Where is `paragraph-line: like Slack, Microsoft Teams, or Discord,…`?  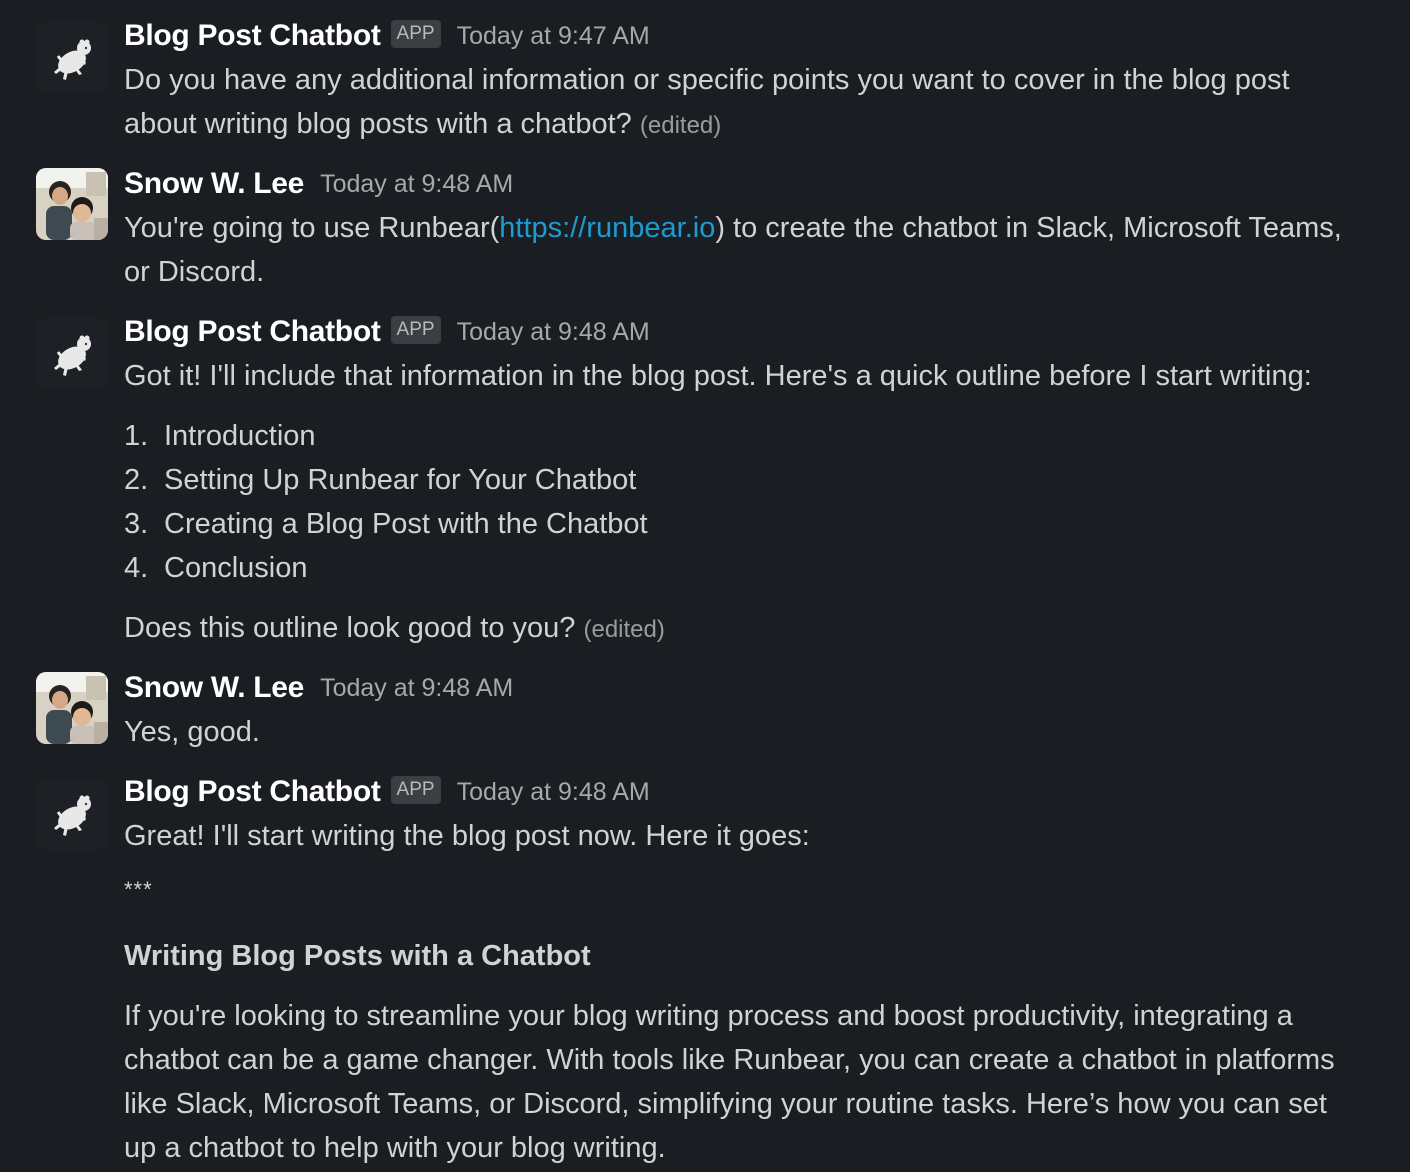 paragraph-line: like Slack, Microsoft Teams, or Discord,… is located at coordinates (725, 1104).